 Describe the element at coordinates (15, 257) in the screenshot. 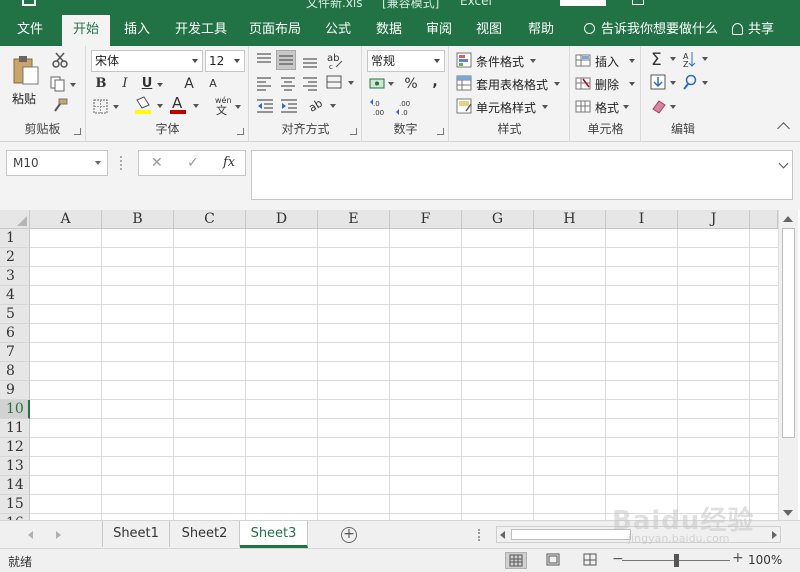

I see `row-header-2: 2` at that location.